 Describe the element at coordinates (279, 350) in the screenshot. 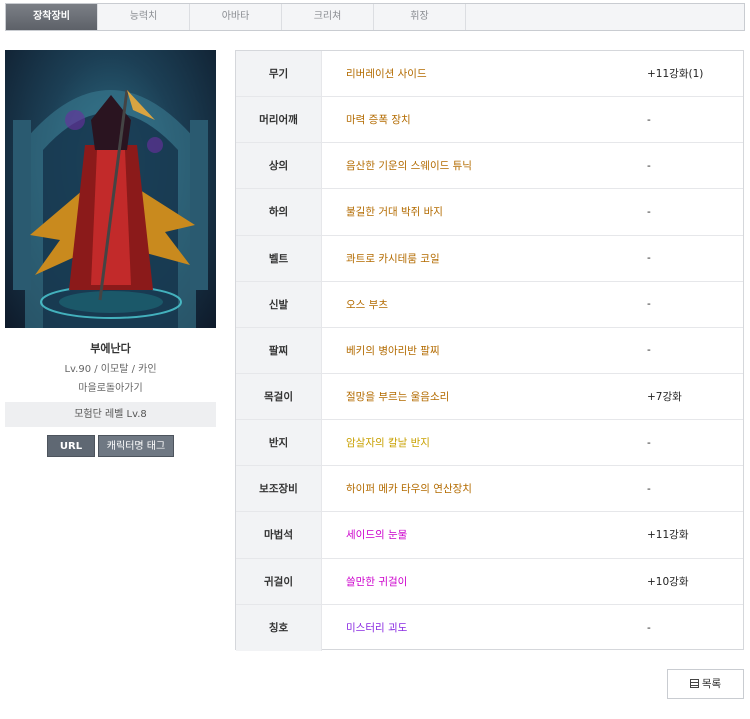

I see `equipment-slot: 팔찌` at that location.